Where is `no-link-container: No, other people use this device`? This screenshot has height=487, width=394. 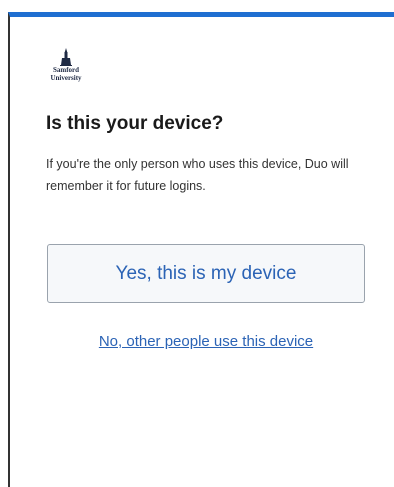 no-link-container: No, other people use this device is located at coordinates (202, 341).